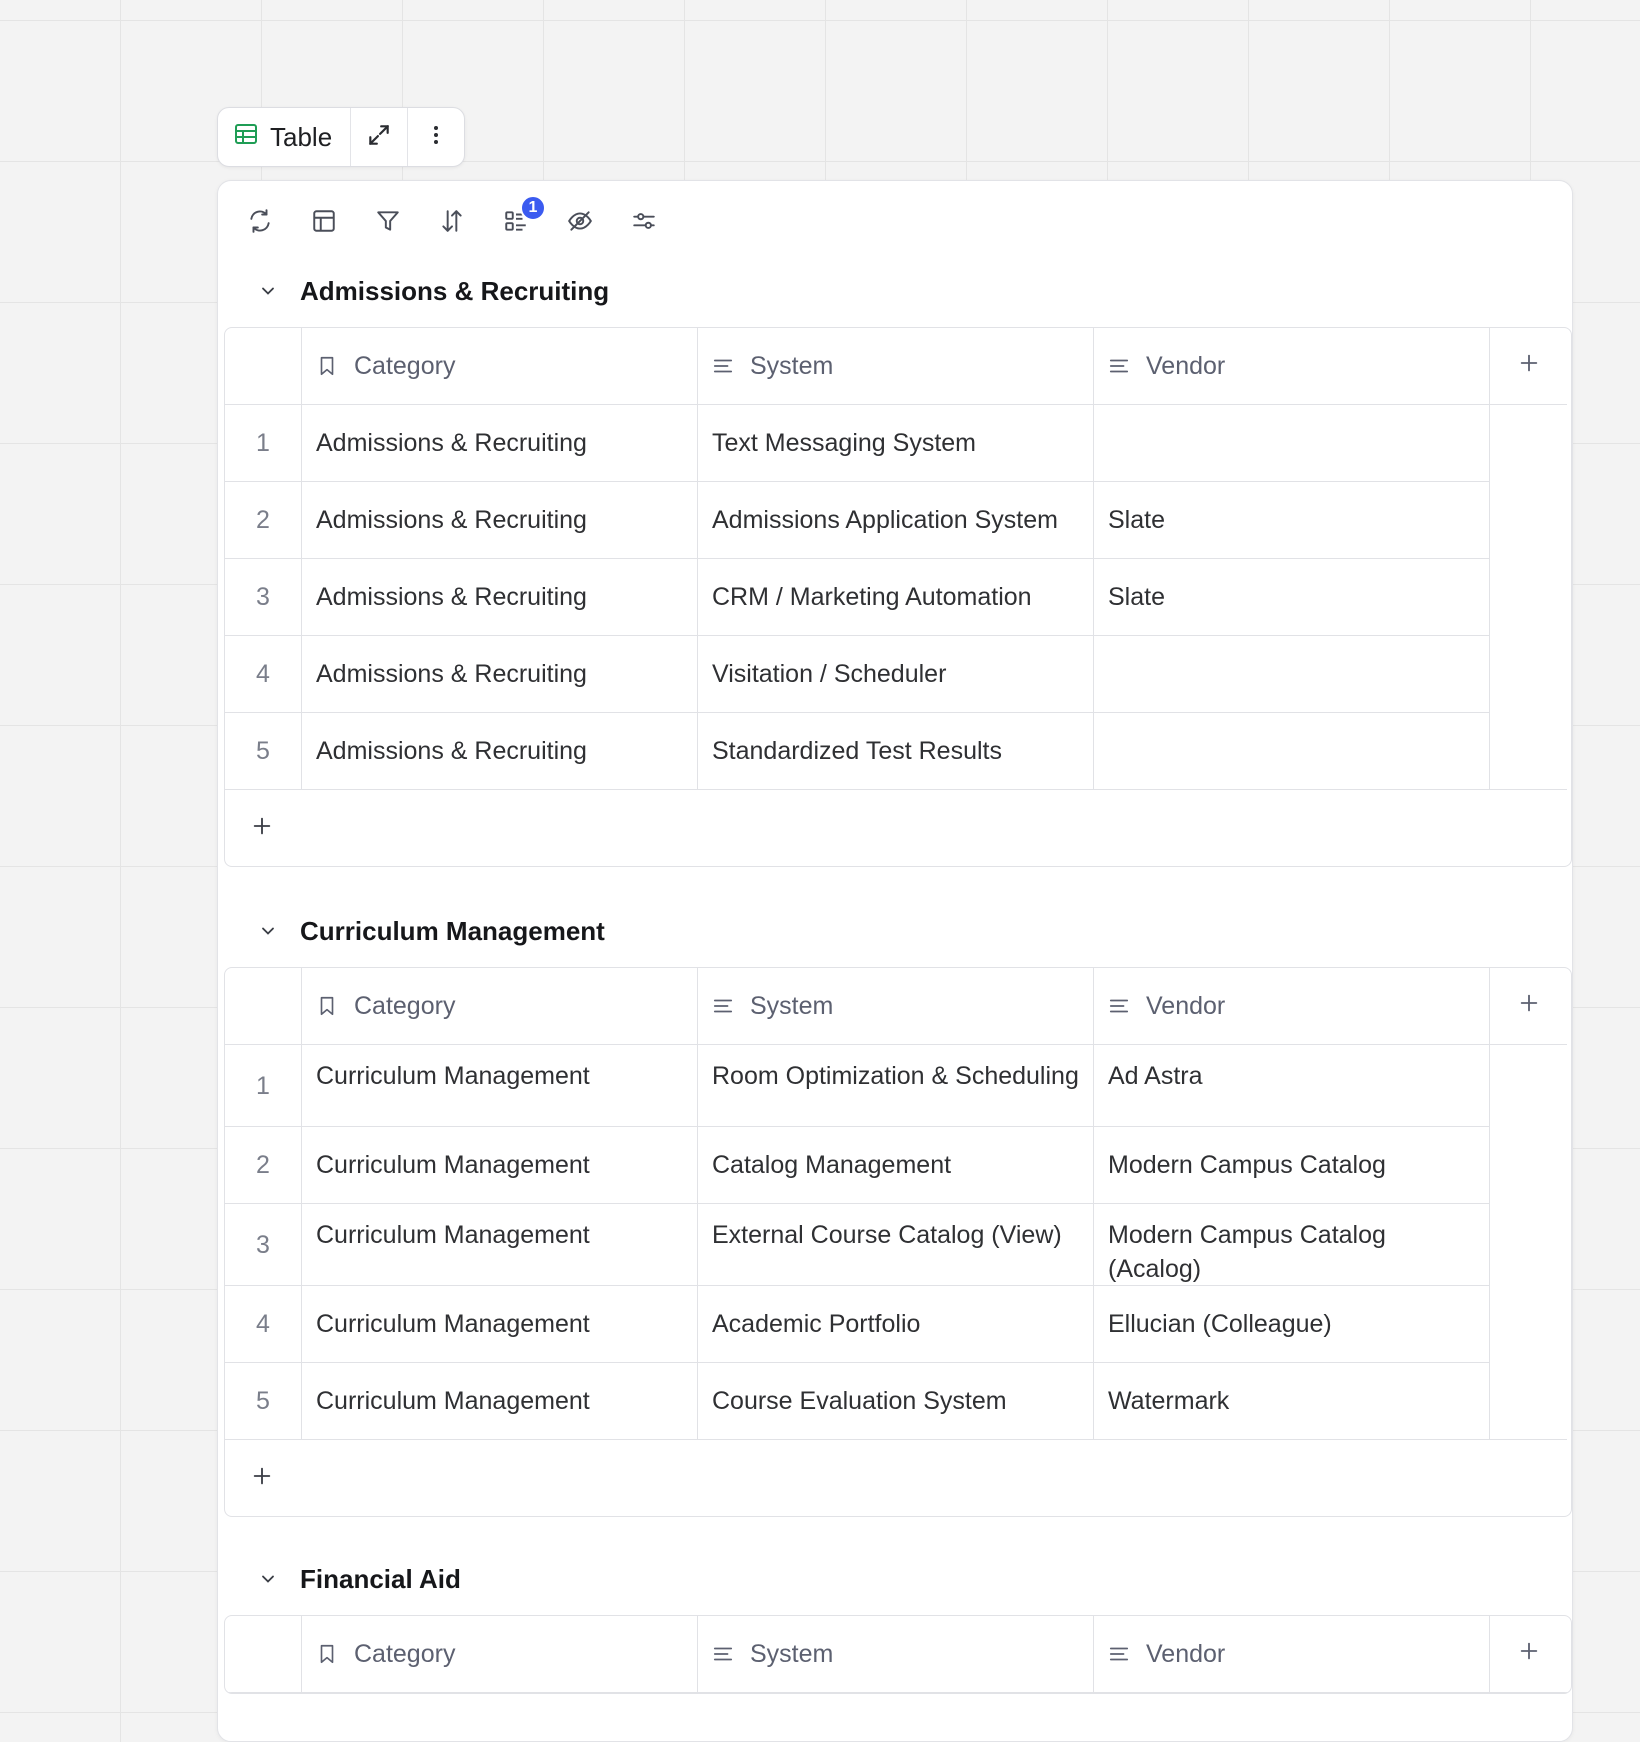 This screenshot has height=1742, width=1640. What do you see at coordinates (380, 1578) in the screenshot?
I see `group-title: Financial Aid` at bounding box center [380, 1578].